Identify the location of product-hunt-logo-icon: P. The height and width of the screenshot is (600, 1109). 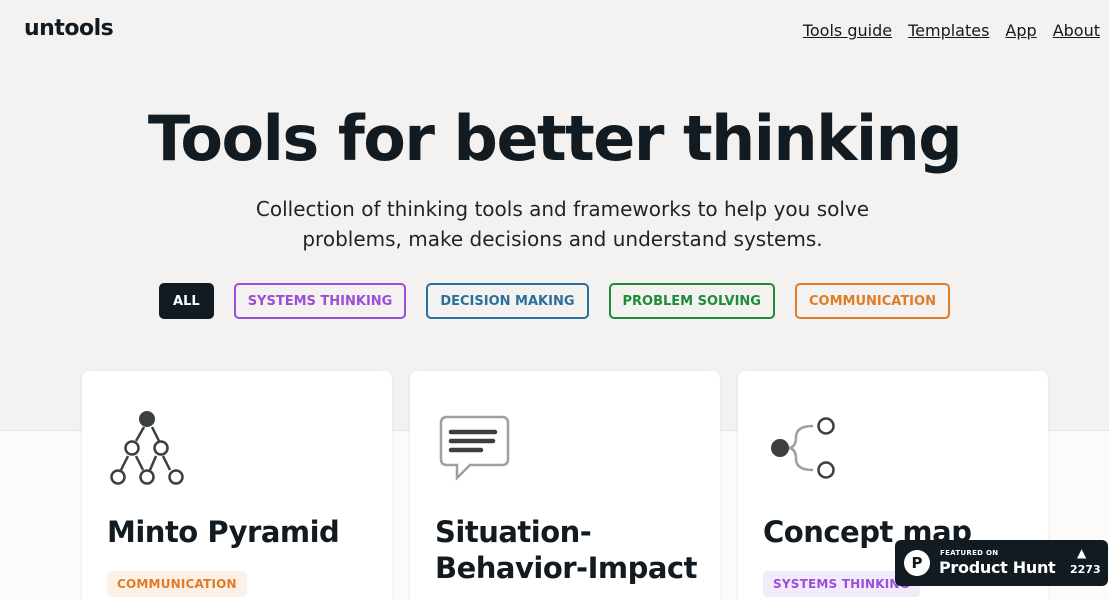
(917, 563).